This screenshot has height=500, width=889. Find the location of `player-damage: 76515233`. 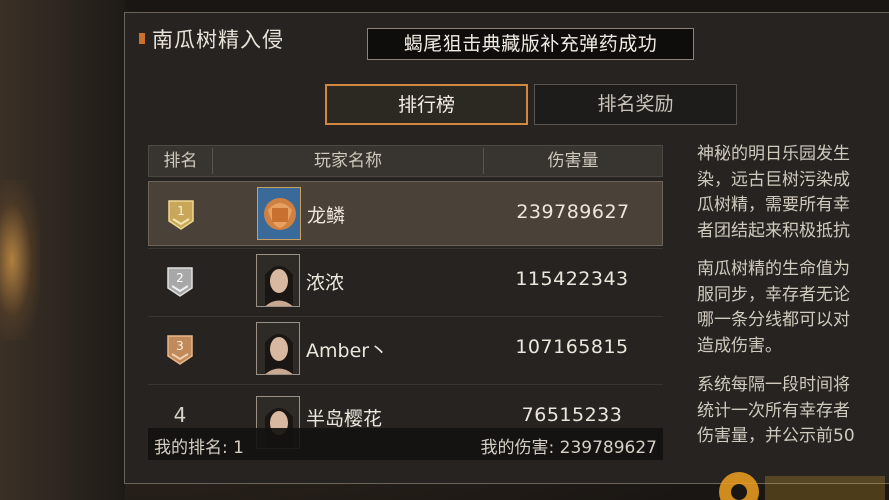

player-damage: 76515233 is located at coordinates (572, 415).